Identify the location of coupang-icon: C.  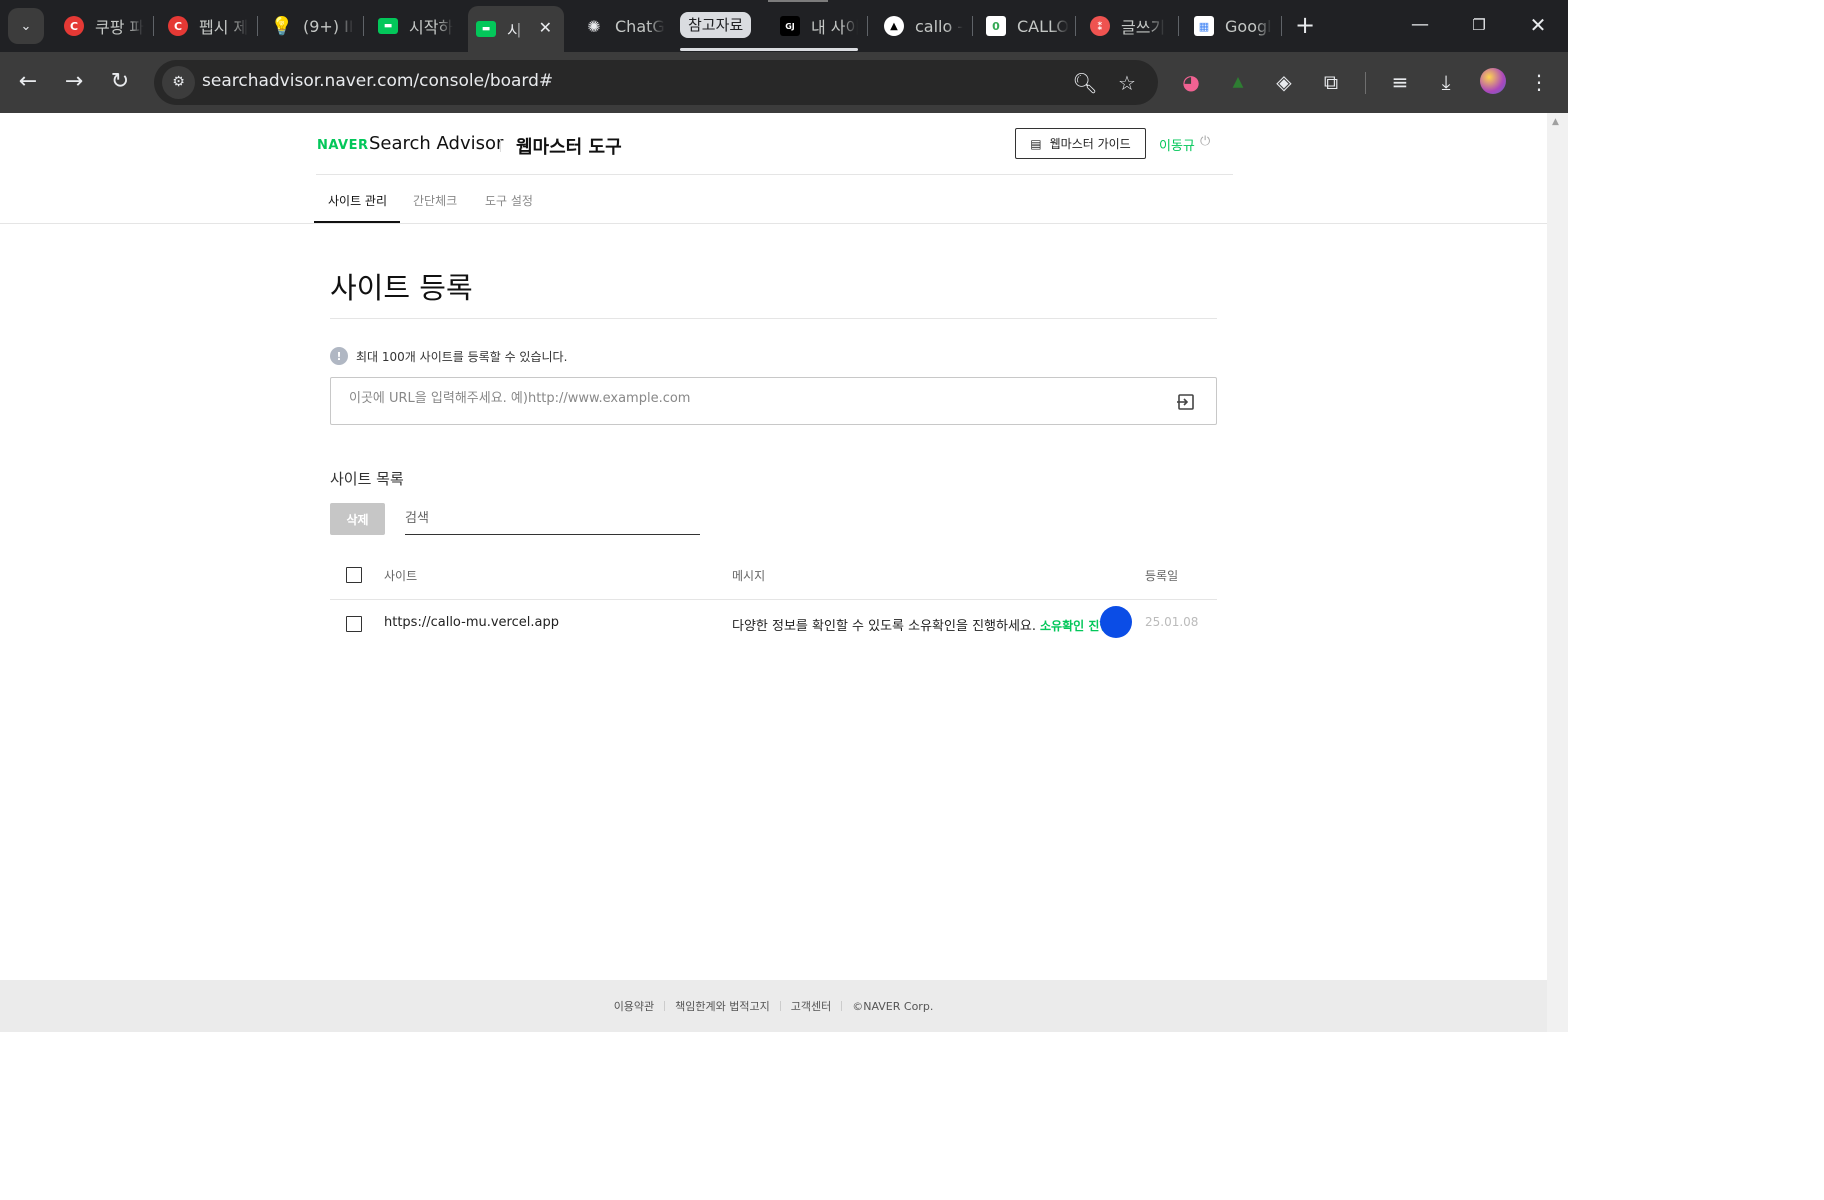
(178, 26).